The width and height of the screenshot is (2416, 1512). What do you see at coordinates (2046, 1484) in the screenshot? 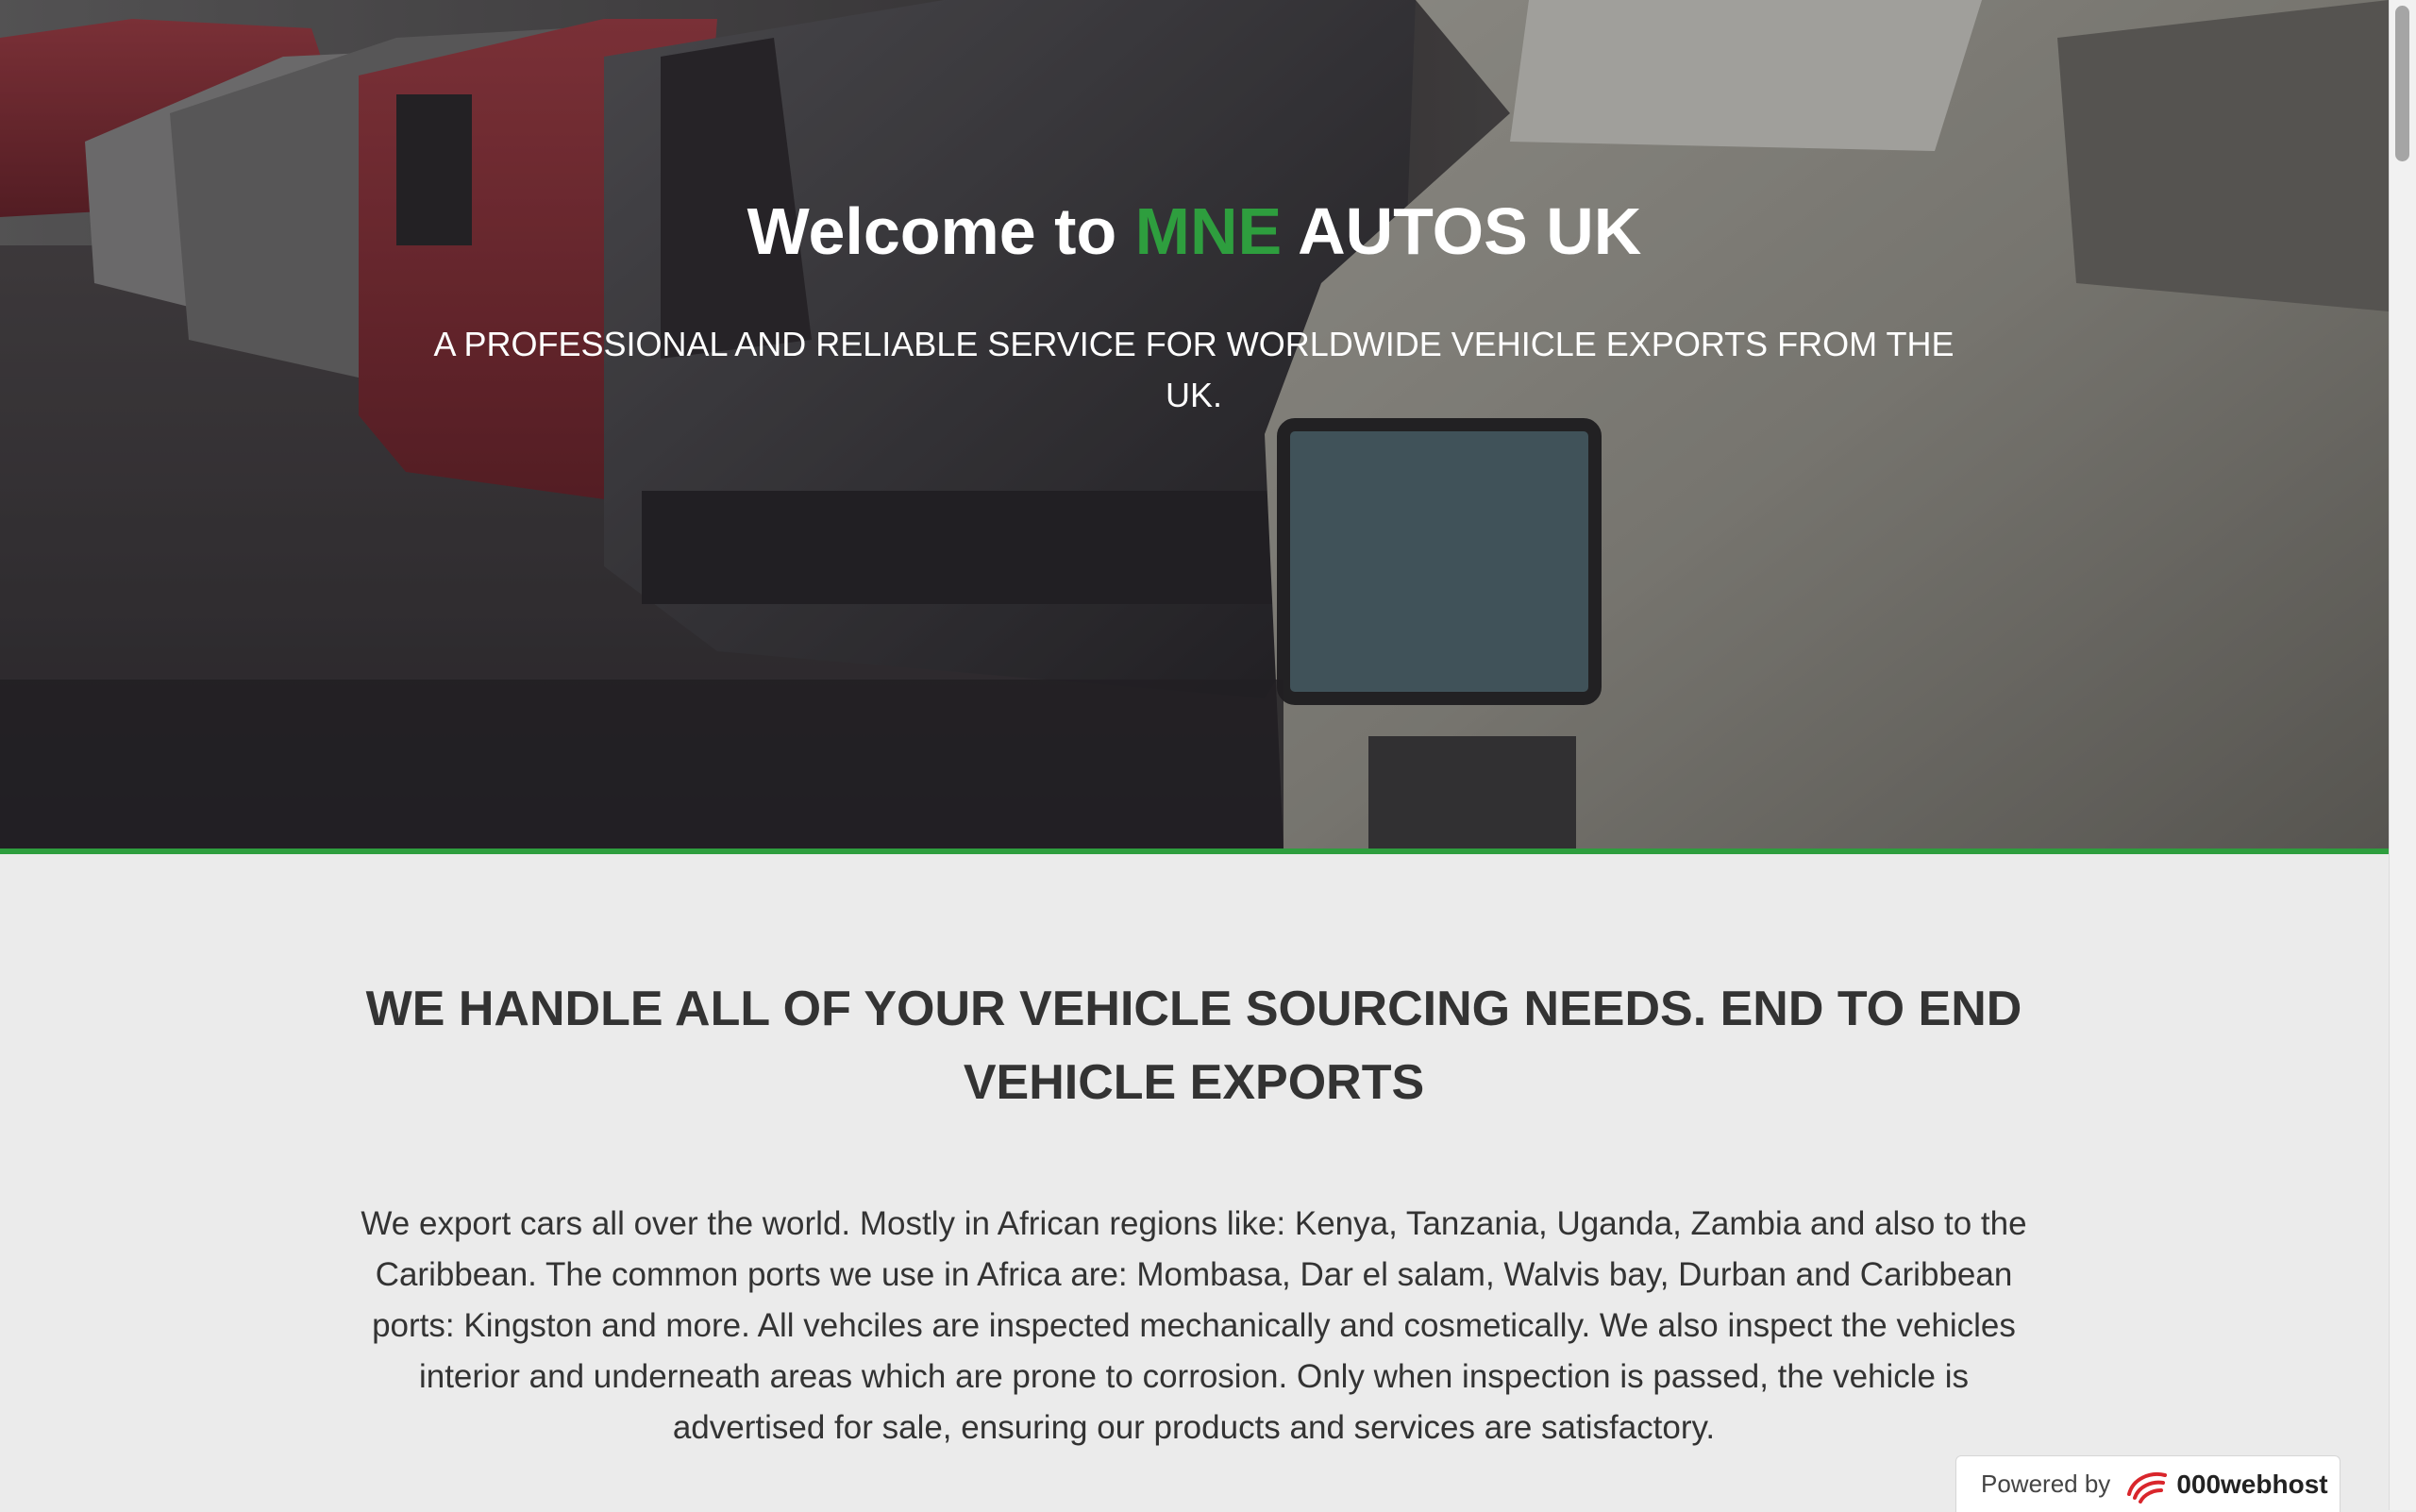
I see `powered-by-label: Powered by` at bounding box center [2046, 1484].